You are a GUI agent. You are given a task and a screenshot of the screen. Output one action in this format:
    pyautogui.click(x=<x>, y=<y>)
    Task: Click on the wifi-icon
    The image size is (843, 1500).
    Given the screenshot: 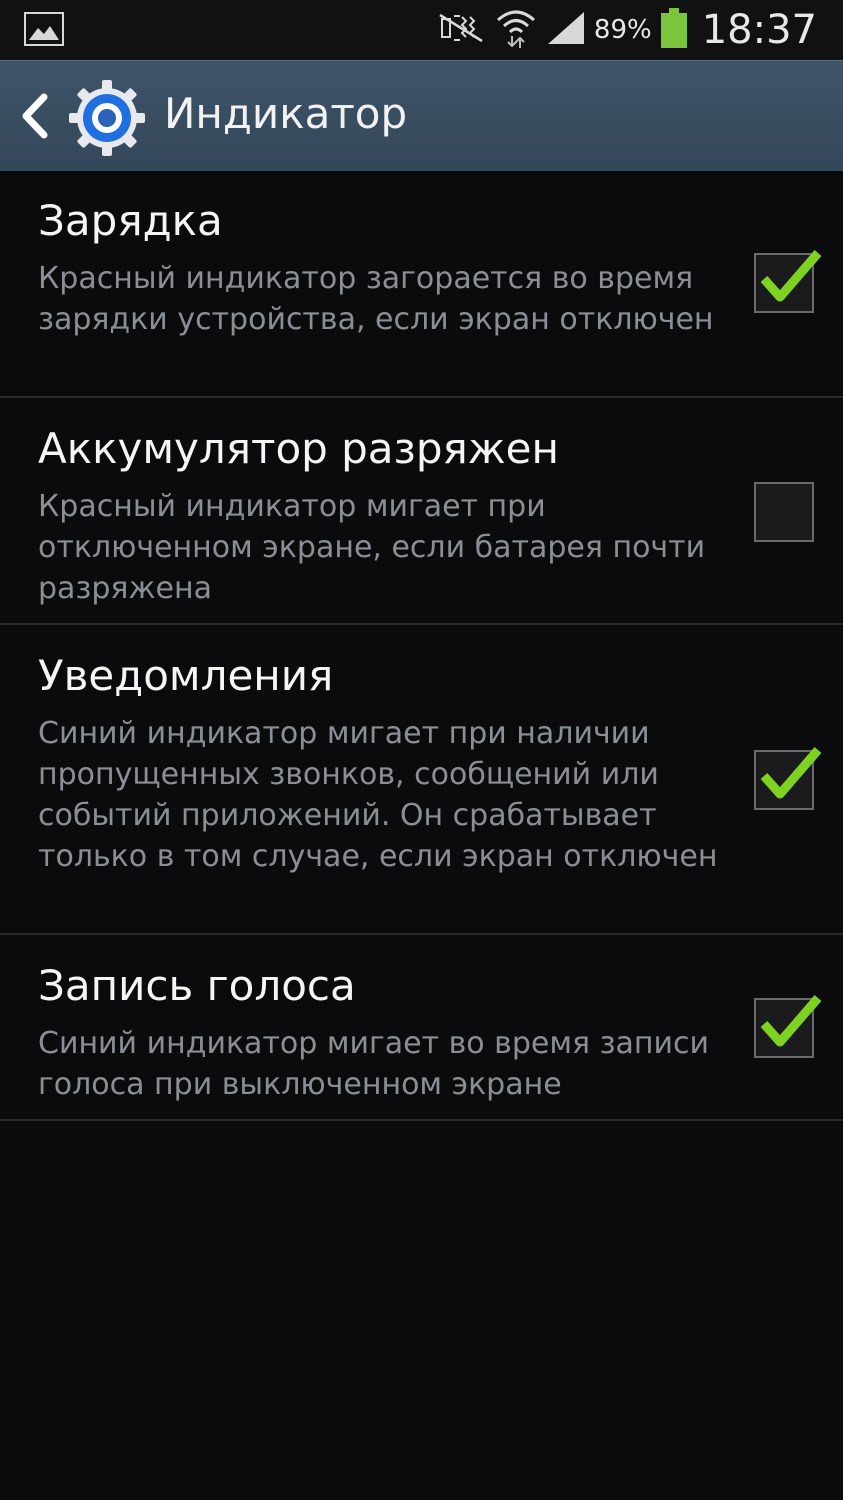 What is the action you would take?
    pyautogui.click(x=516, y=30)
    